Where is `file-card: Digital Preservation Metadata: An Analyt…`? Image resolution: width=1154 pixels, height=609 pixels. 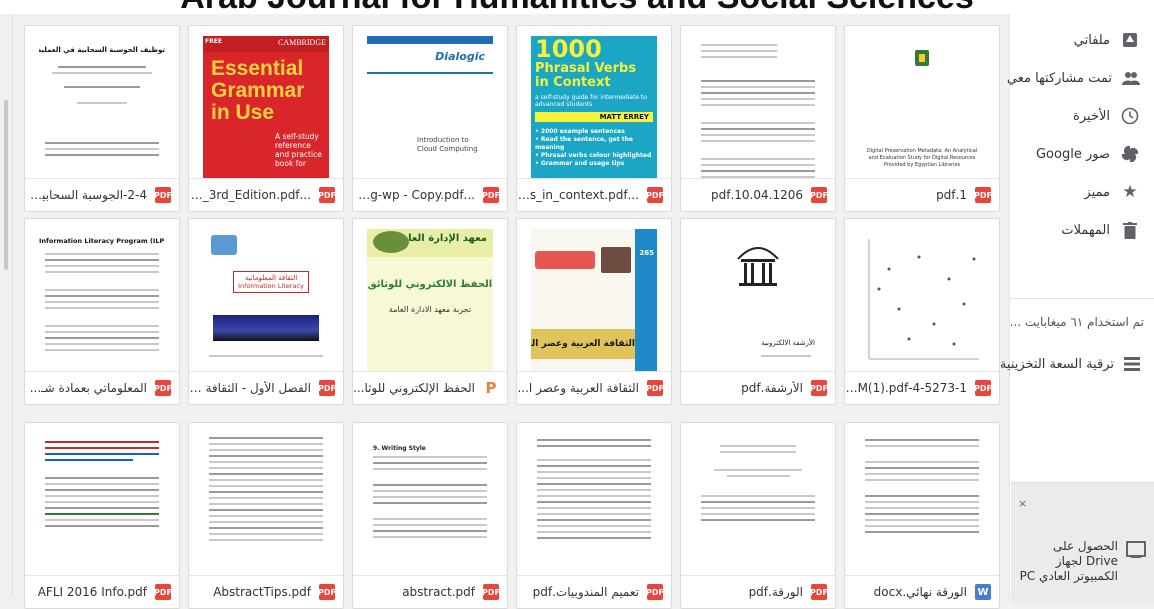
file-card: Digital Preservation Metadata: An Analyt… is located at coordinates (922, 118).